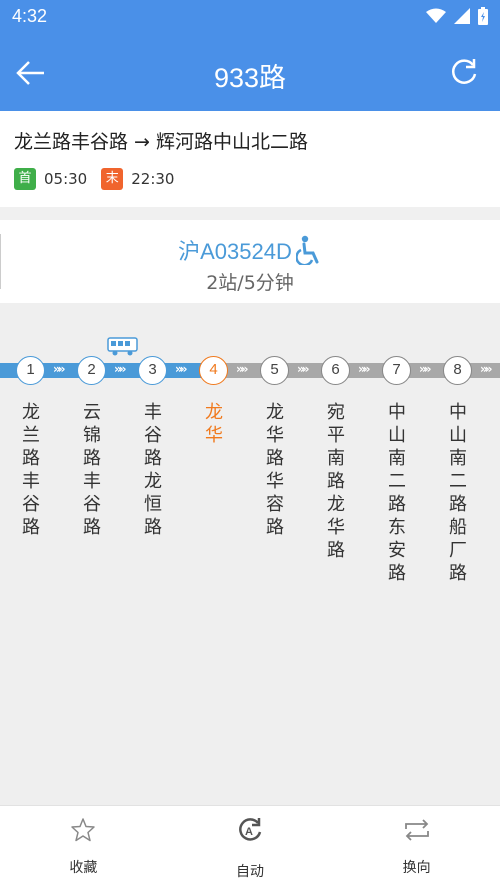 Image resolution: width=500 pixels, height=889 pixels. Describe the element at coordinates (336, 481) in the screenshot. I see `stop-name: 宛平南路龙华路` at that location.